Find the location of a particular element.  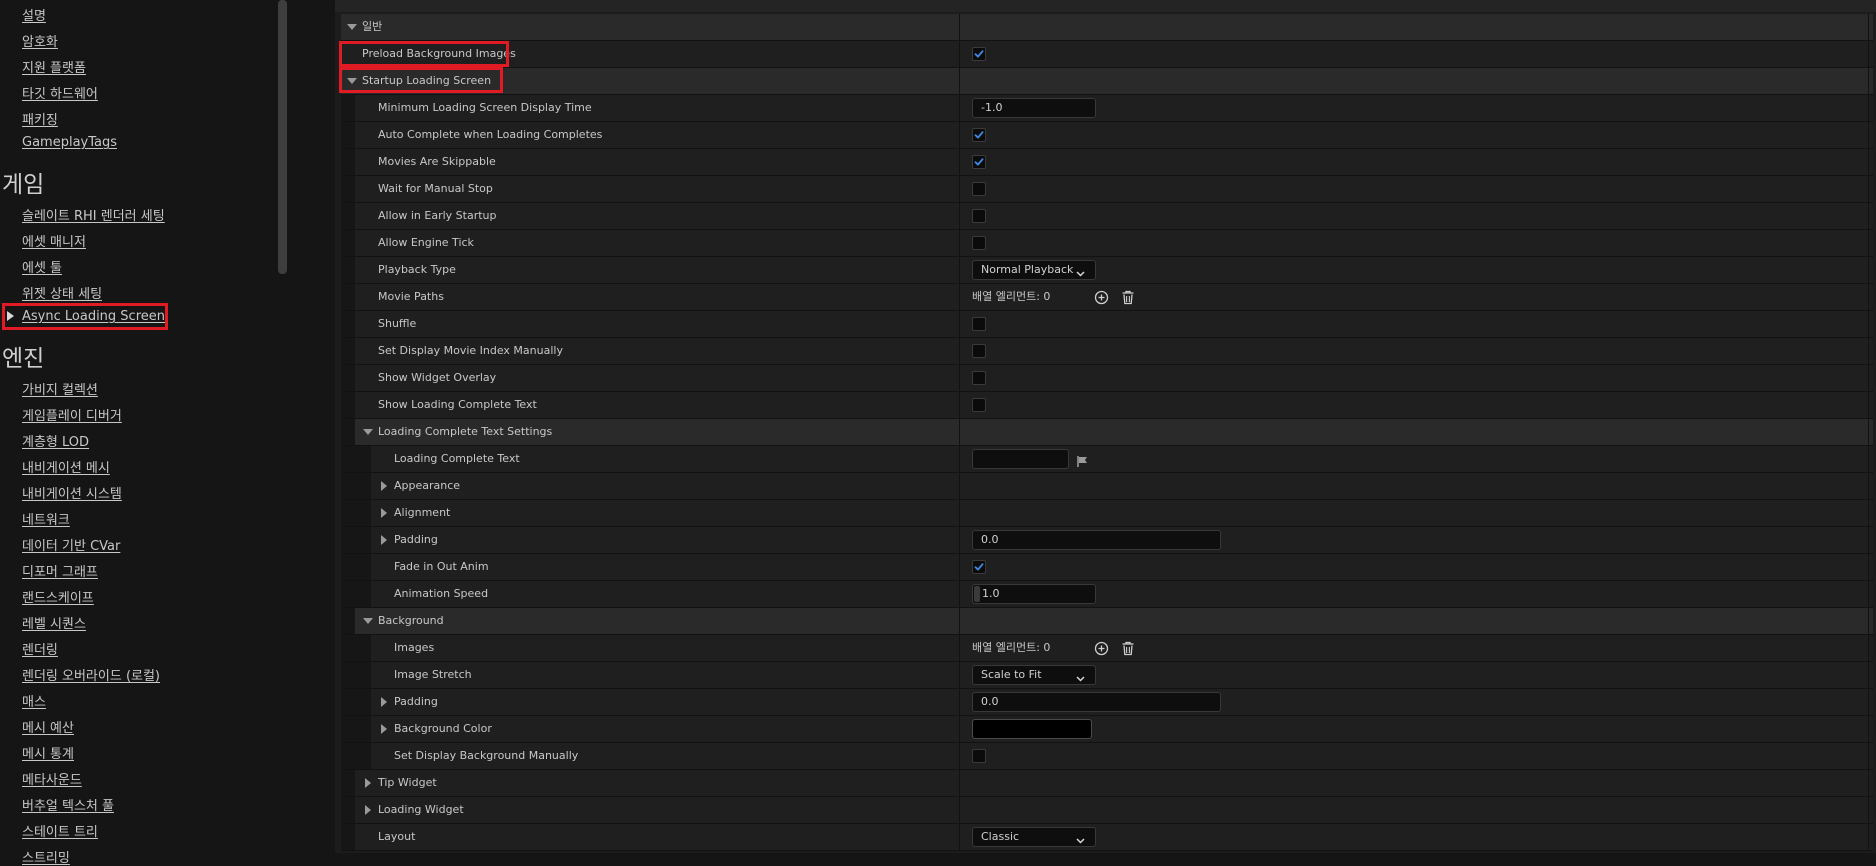

sidebar-link: 패키징 is located at coordinates (40, 118).